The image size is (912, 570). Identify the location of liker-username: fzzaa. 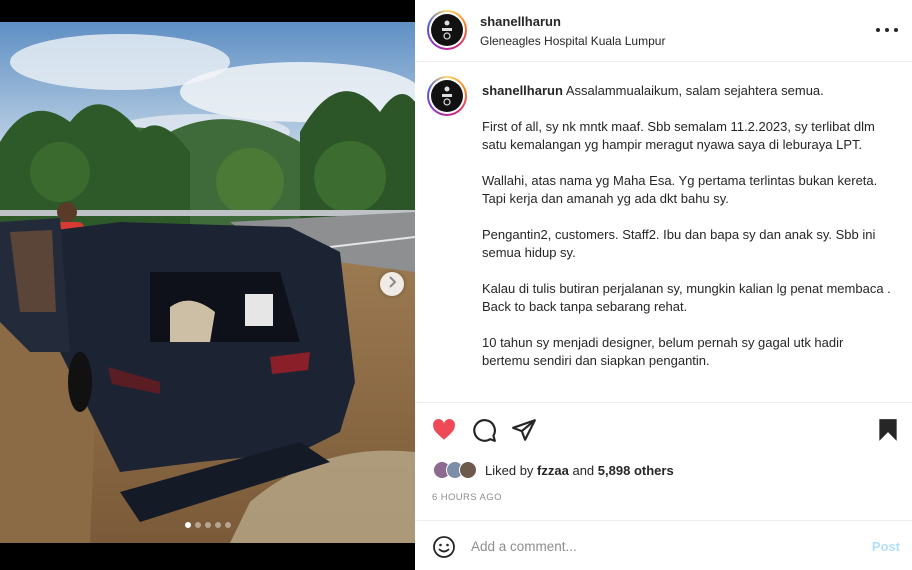
(553, 470).